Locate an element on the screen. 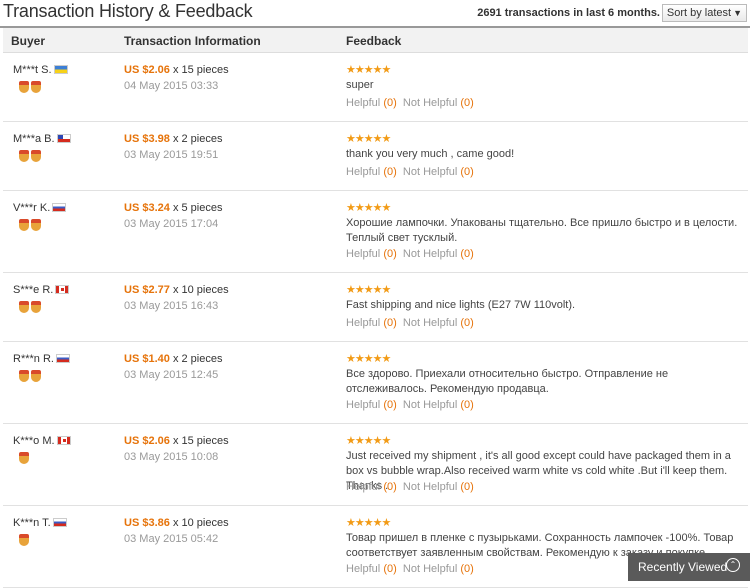 The height and width of the screenshot is (588, 750). buyer-name: K***n T. is located at coordinates (40, 523).